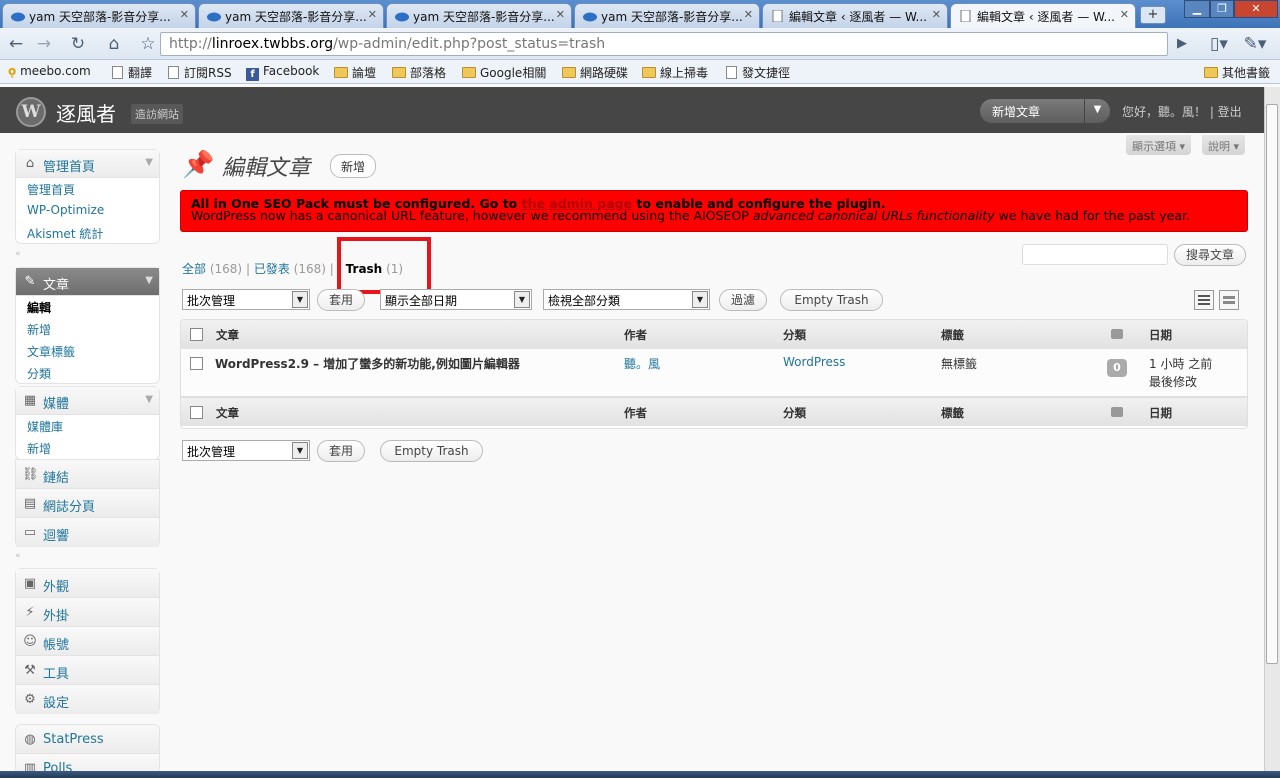 Image resolution: width=1280 pixels, height=778 pixels. What do you see at coordinates (1210, 255) in the screenshot?
I see `search-posts-button: 搜尋文章` at bounding box center [1210, 255].